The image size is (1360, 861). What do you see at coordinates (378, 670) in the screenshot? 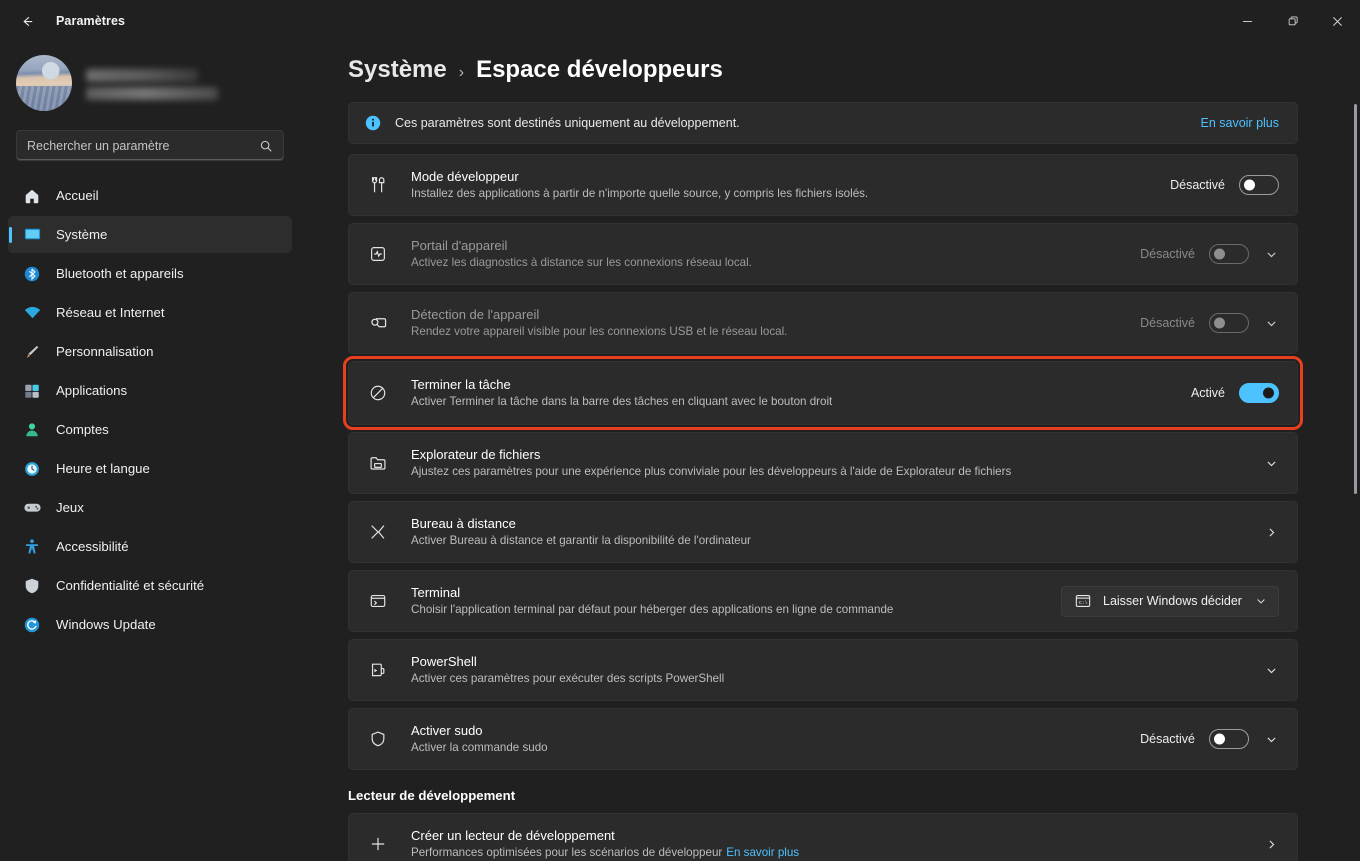
I see `powershell-icon` at bounding box center [378, 670].